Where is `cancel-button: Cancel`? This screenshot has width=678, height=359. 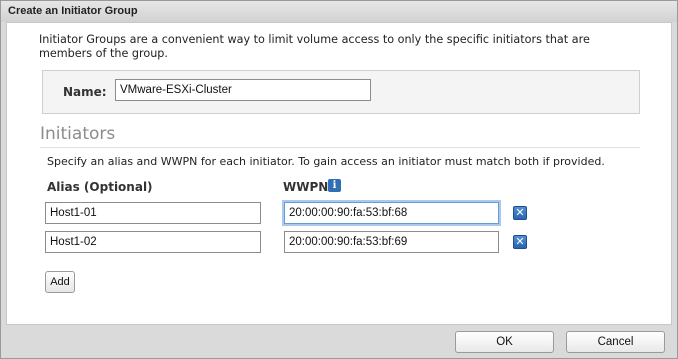 cancel-button: Cancel is located at coordinates (615, 342).